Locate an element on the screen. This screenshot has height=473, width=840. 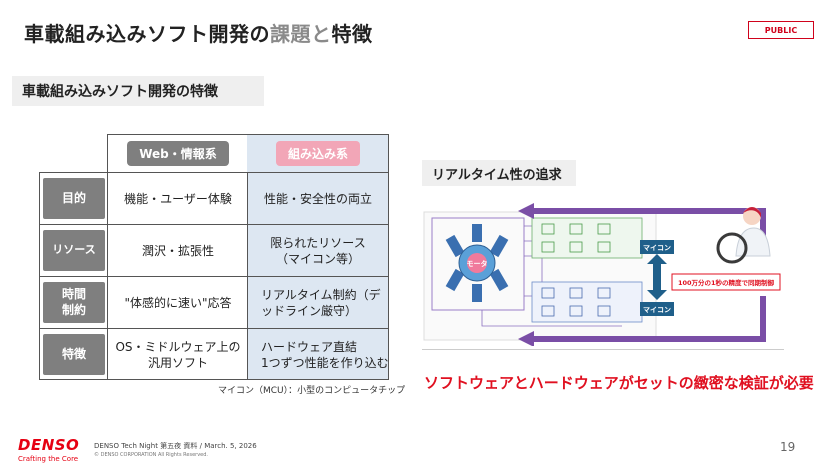
sync-note: 100万分の1秒の精度で同期制御 is located at coordinates (726, 282).